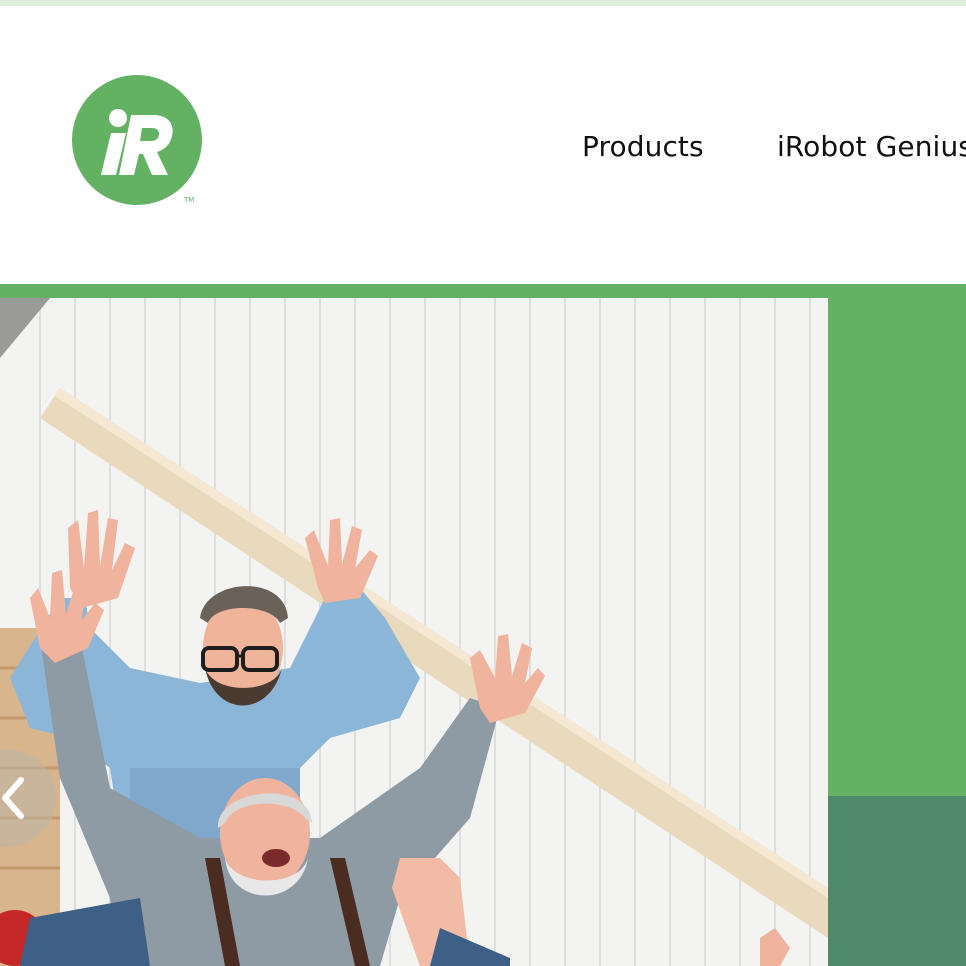  What do you see at coordinates (13, 798) in the screenshot?
I see `chevron-left-icon` at bounding box center [13, 798].